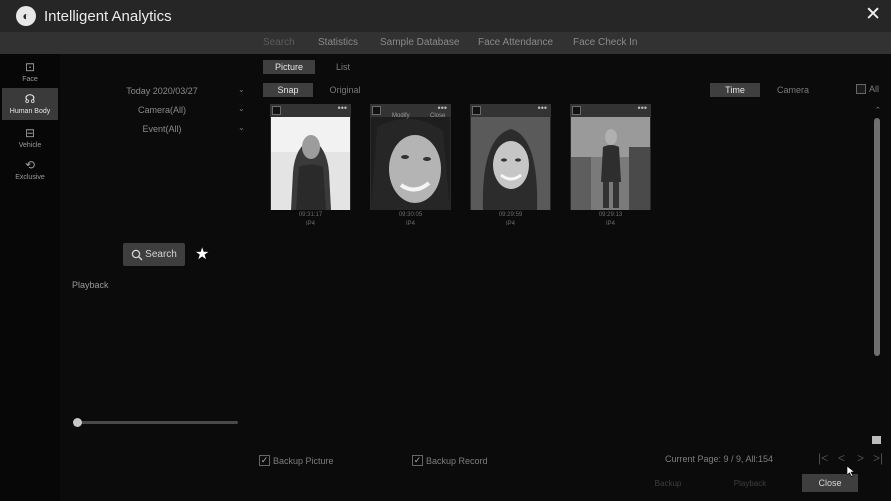 The image size is (891, 501). Describe the element at coordinates (202, 254) in the screenshot. I see `star-icon: ★` at that location.